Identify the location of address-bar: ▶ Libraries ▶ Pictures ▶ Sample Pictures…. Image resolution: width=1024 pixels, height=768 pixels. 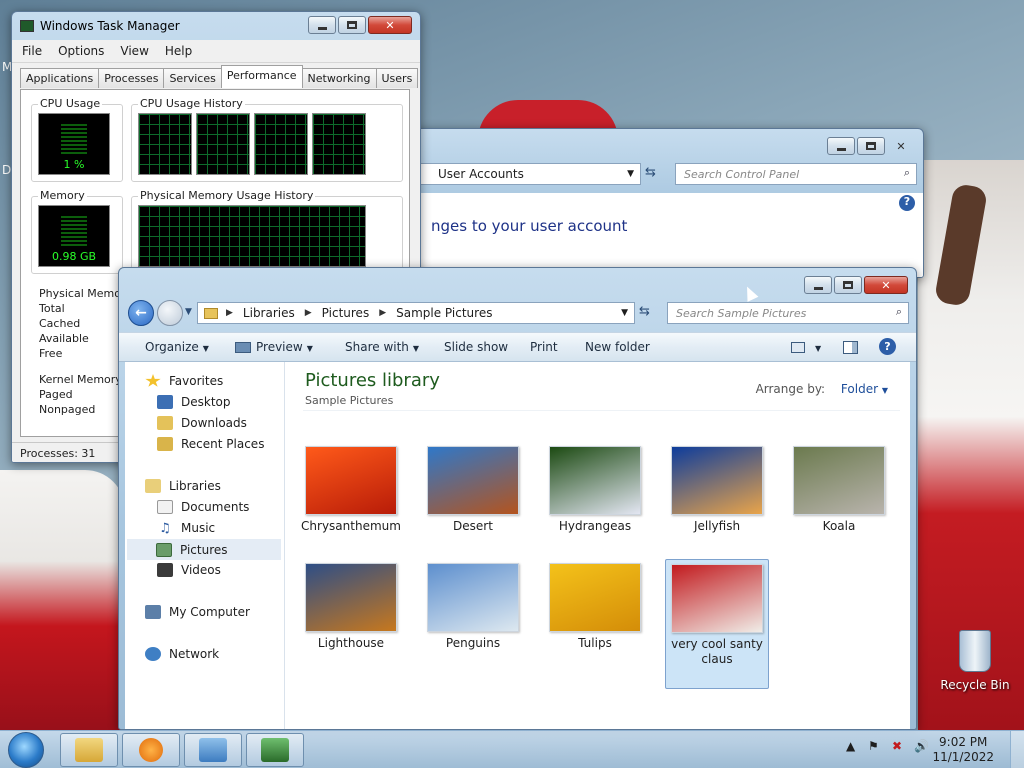
(416, 313).